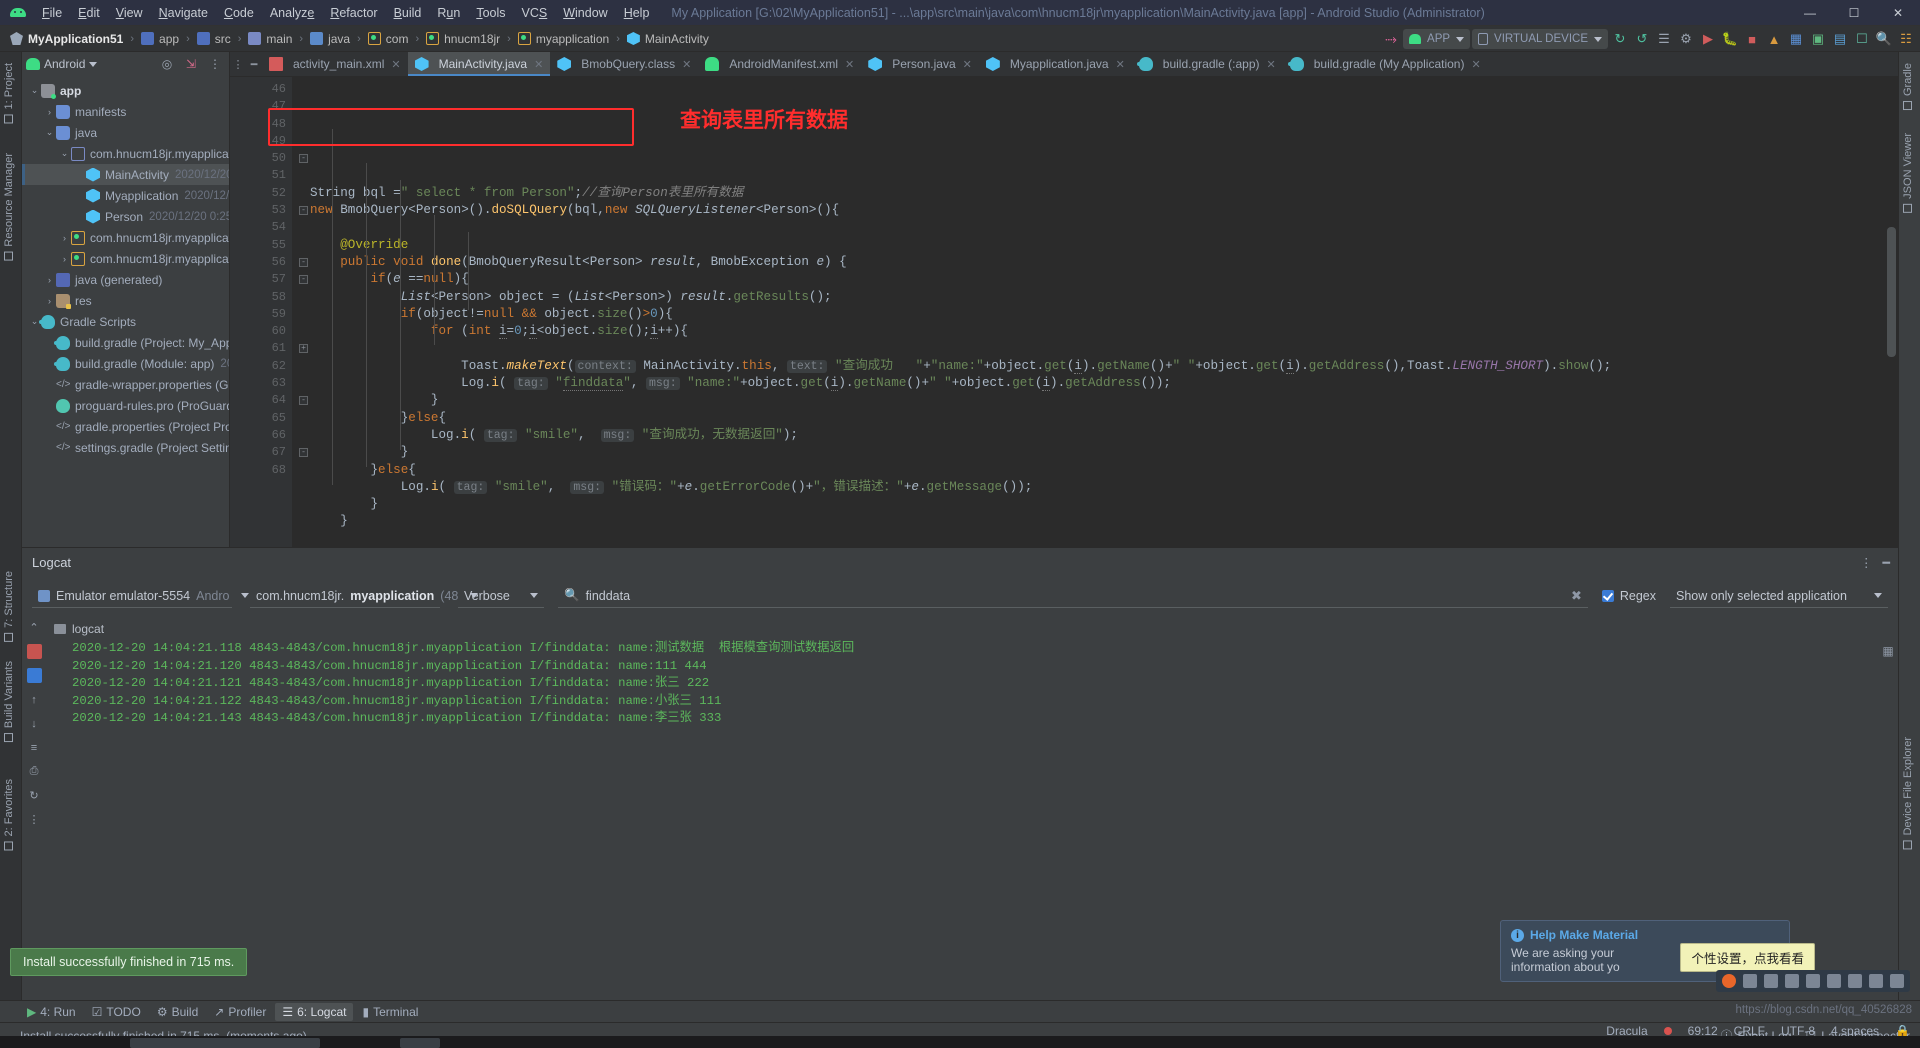 The height and width of the screenshot is (1048, 1920). I want to click on menu-refactor: Refactor, so click(353, 13).